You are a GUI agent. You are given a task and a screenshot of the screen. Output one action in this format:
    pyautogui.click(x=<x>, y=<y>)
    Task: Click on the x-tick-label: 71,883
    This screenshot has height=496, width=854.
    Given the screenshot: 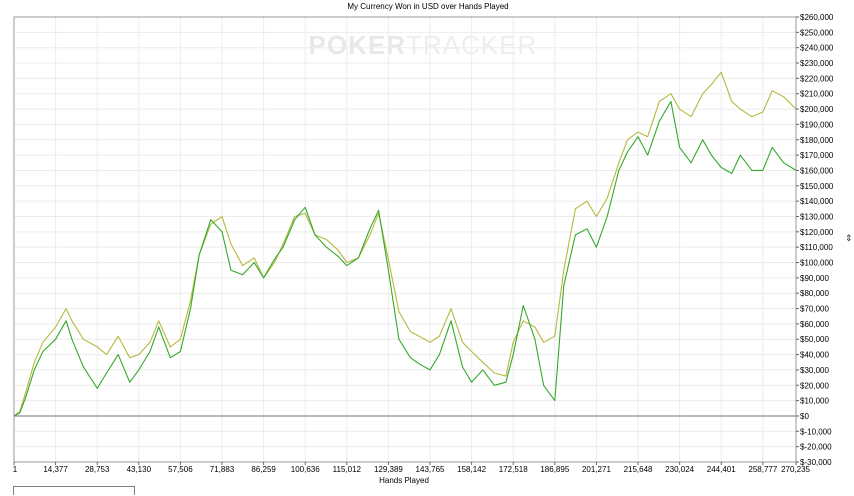 What is the action you would take?
    pyautogui.click(x=222, y=469)
    